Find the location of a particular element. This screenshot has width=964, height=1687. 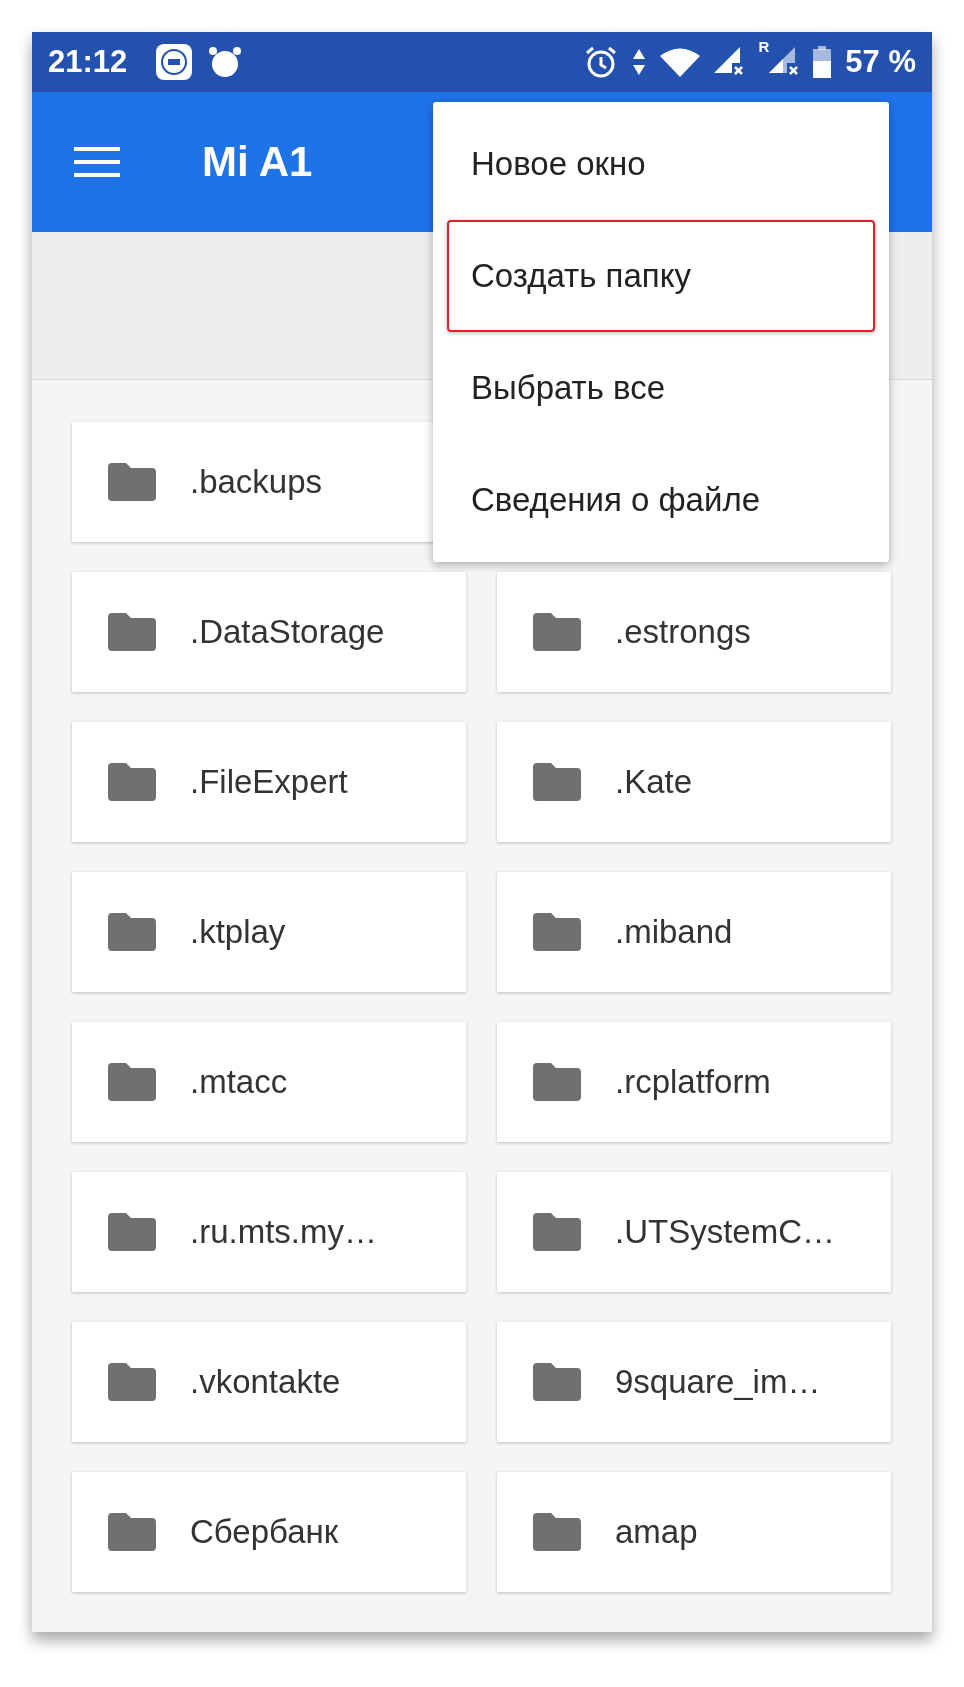

menu-icon is located at coordinates (97, 162).